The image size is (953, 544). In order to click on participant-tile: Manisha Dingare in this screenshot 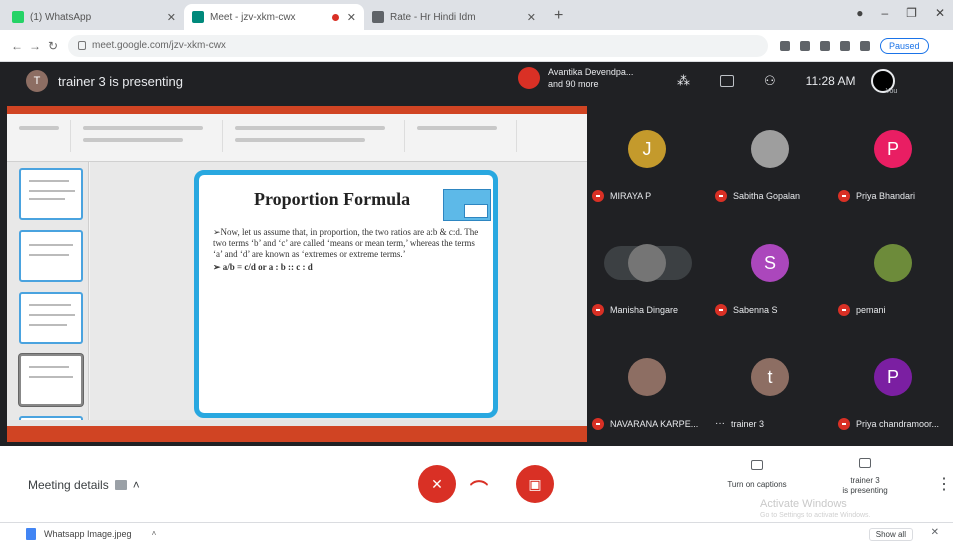, I will do `click(648, 272)`.